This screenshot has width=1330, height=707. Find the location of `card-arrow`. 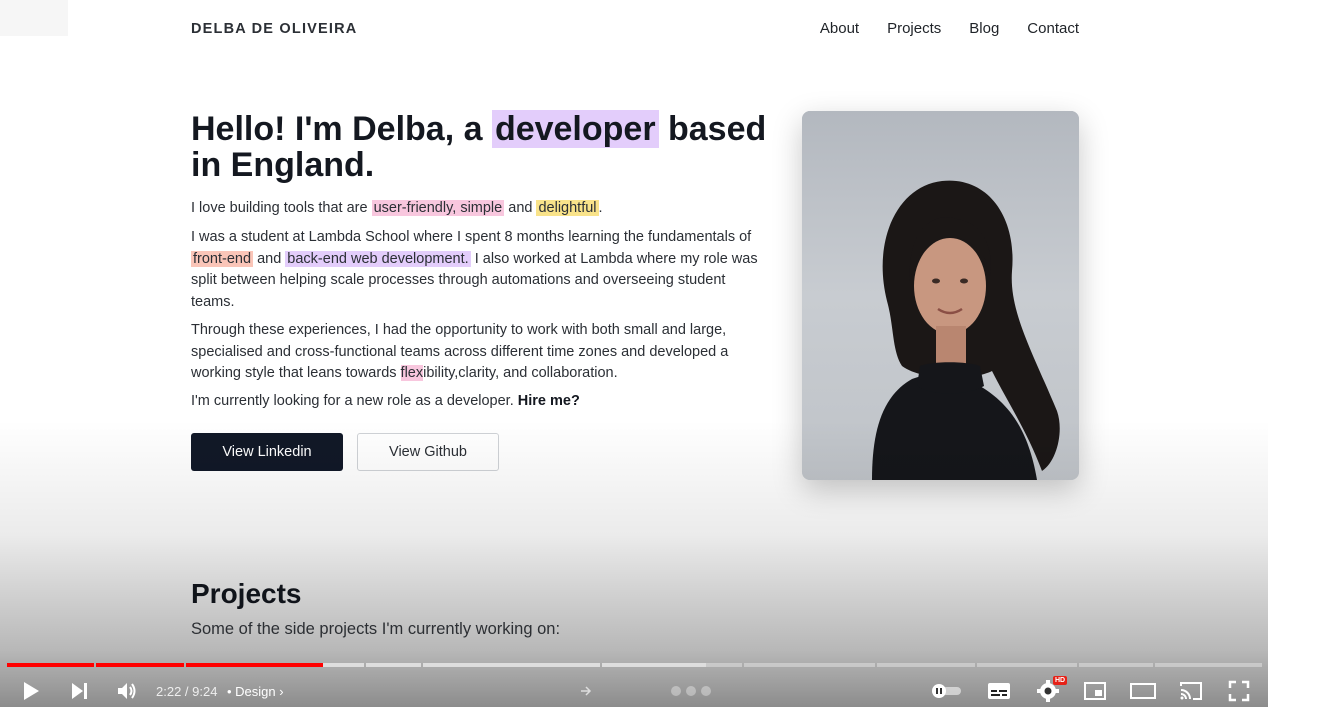

card-arrow is located at coordinates (586, 691).